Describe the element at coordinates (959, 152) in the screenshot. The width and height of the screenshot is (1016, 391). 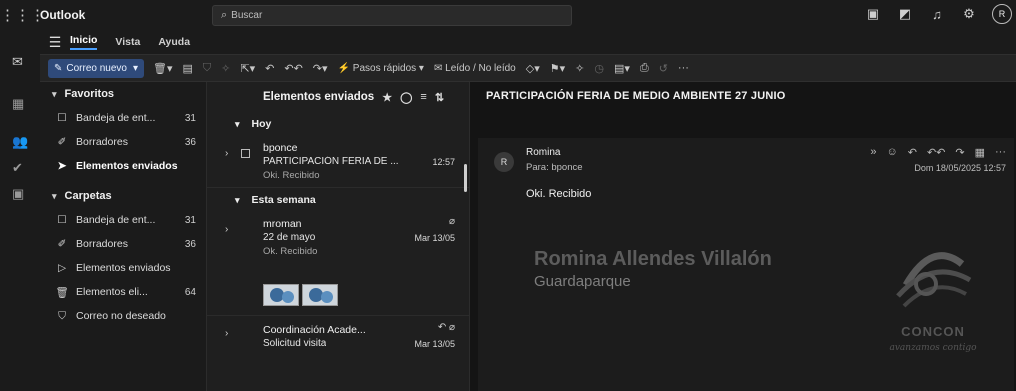
I see `forward-icon: ↷` at that location.